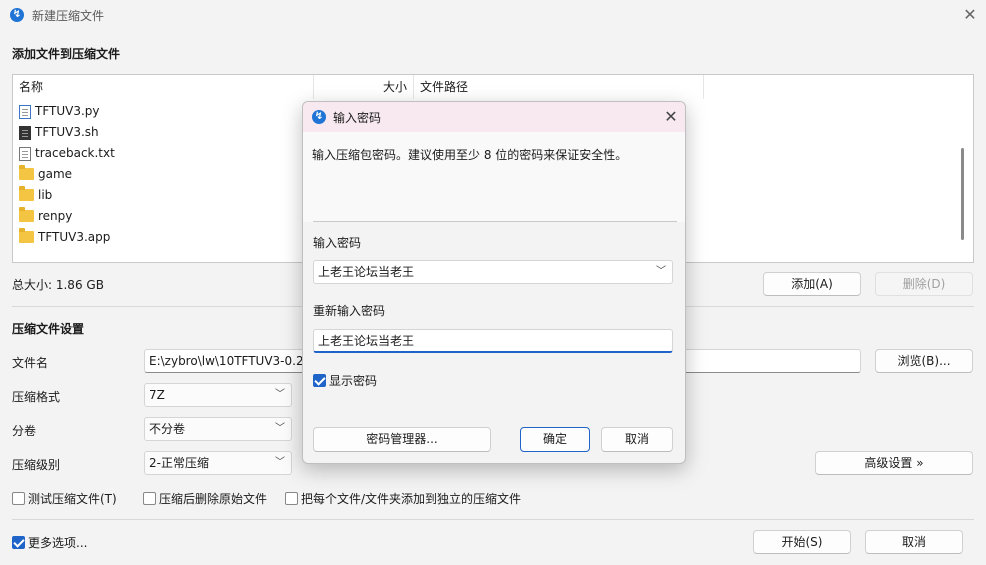 The width and height of the screenshot is (986, 565). Describe the element at coordinates (25, 132) in the screenshot. I see `script-file-icon` at that location.